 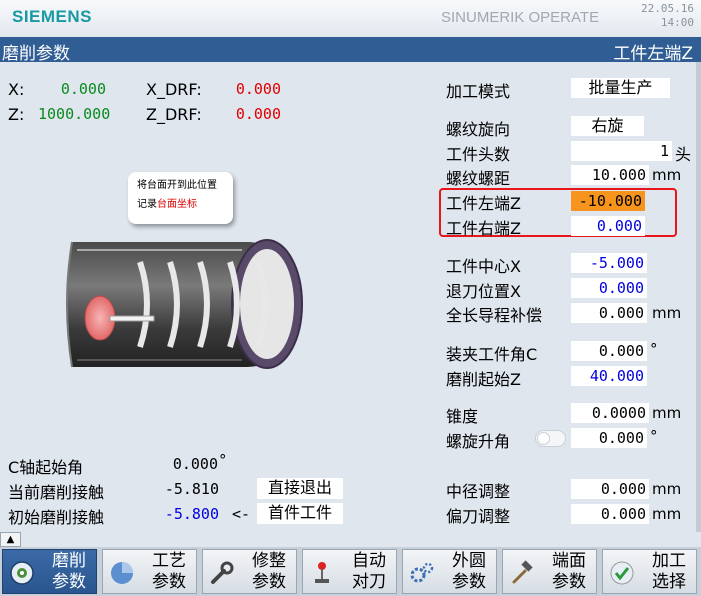 What do you see at coordinates (667, 175) in the screenshot?
I see `pitch-unit: mm` at bounding box center [667, 175].